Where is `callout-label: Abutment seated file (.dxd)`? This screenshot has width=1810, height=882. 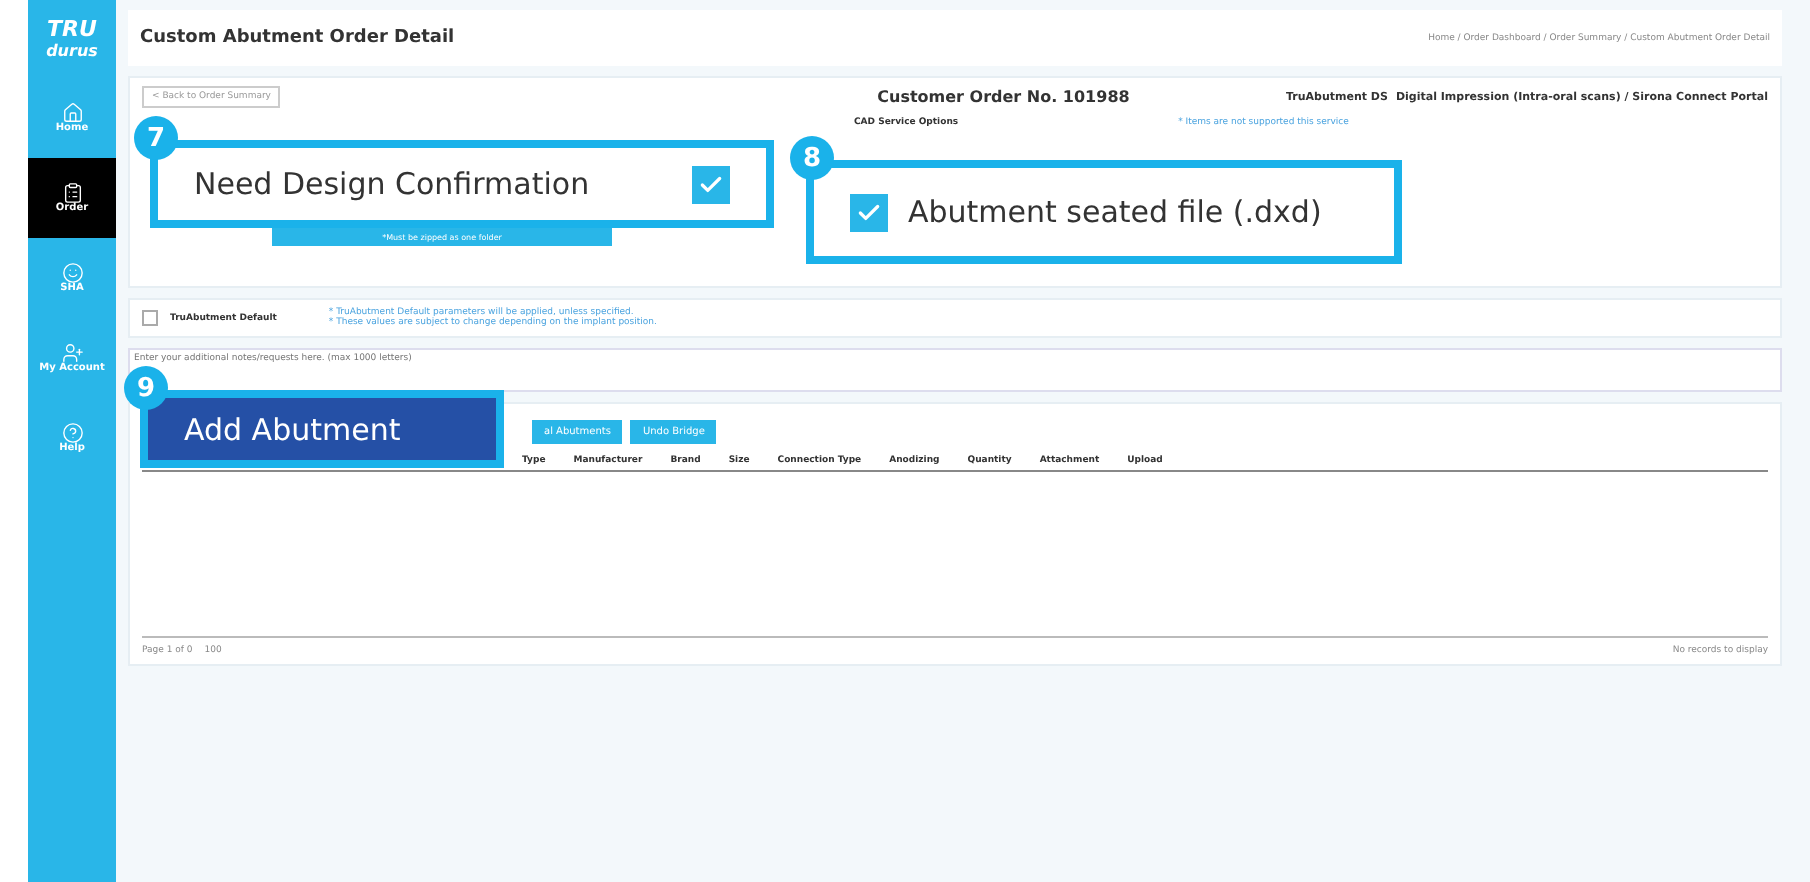
callout-label: Abutment seated file (.dxd) is located at coordinates (1115, 212).